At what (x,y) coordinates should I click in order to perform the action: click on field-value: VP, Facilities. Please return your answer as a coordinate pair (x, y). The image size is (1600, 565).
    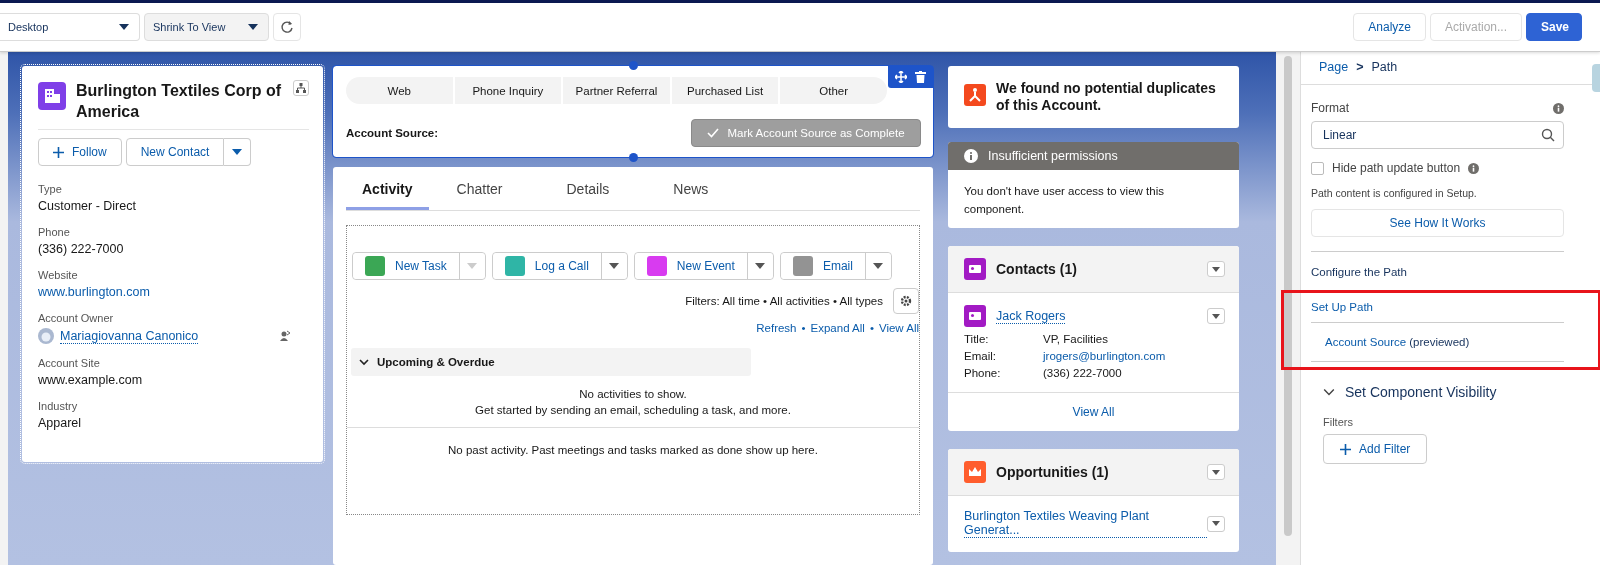
    Looking at the image, I should click on (1075, 339).